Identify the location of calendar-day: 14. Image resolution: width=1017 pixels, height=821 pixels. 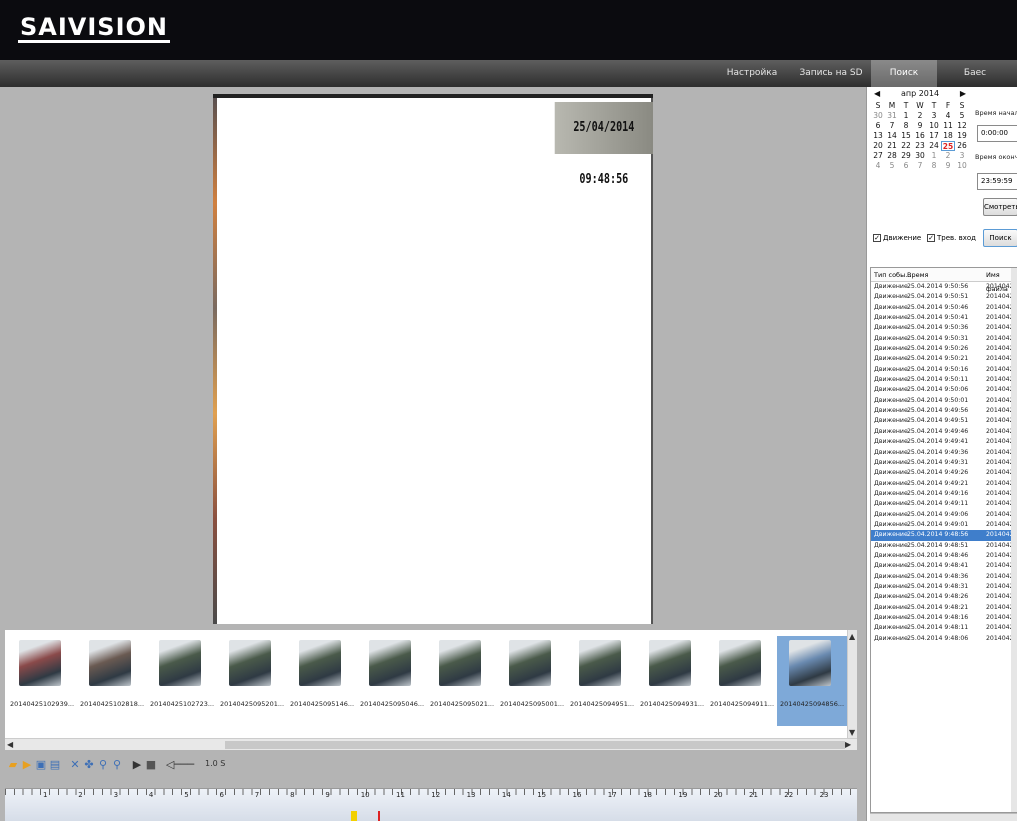
(892, 136).